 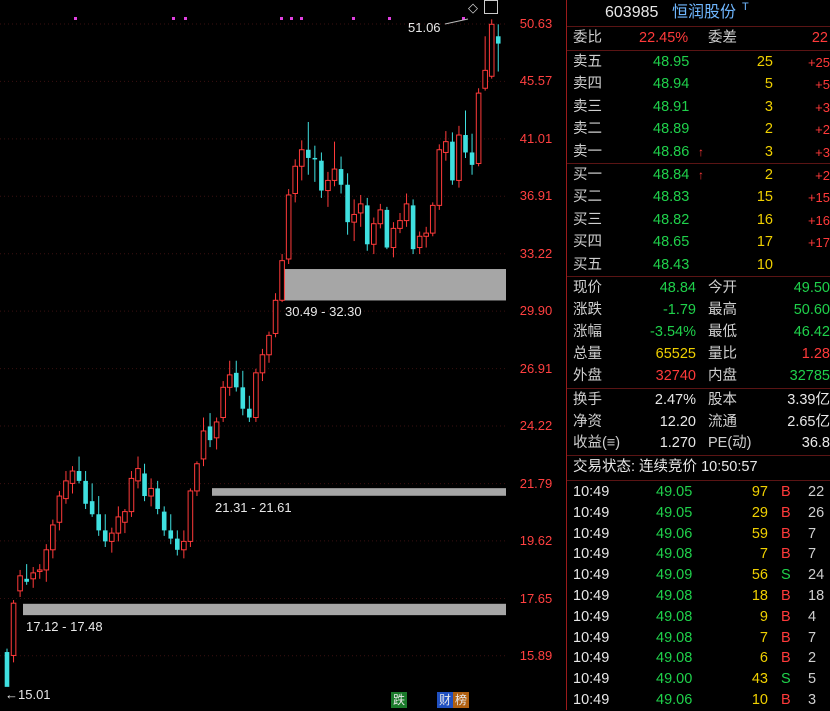 I want to click on bid-row: 买五 48.43 10, so click(x=698, y=265).